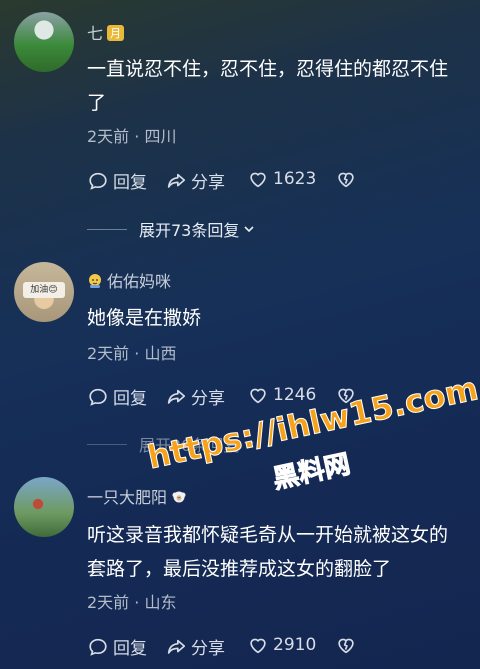 The width and height of the screenshot is (480, 669). What do you see at coordinates (106, 32) in the screenshot?
I see `username: 七月` at bounding box center [106, 32].